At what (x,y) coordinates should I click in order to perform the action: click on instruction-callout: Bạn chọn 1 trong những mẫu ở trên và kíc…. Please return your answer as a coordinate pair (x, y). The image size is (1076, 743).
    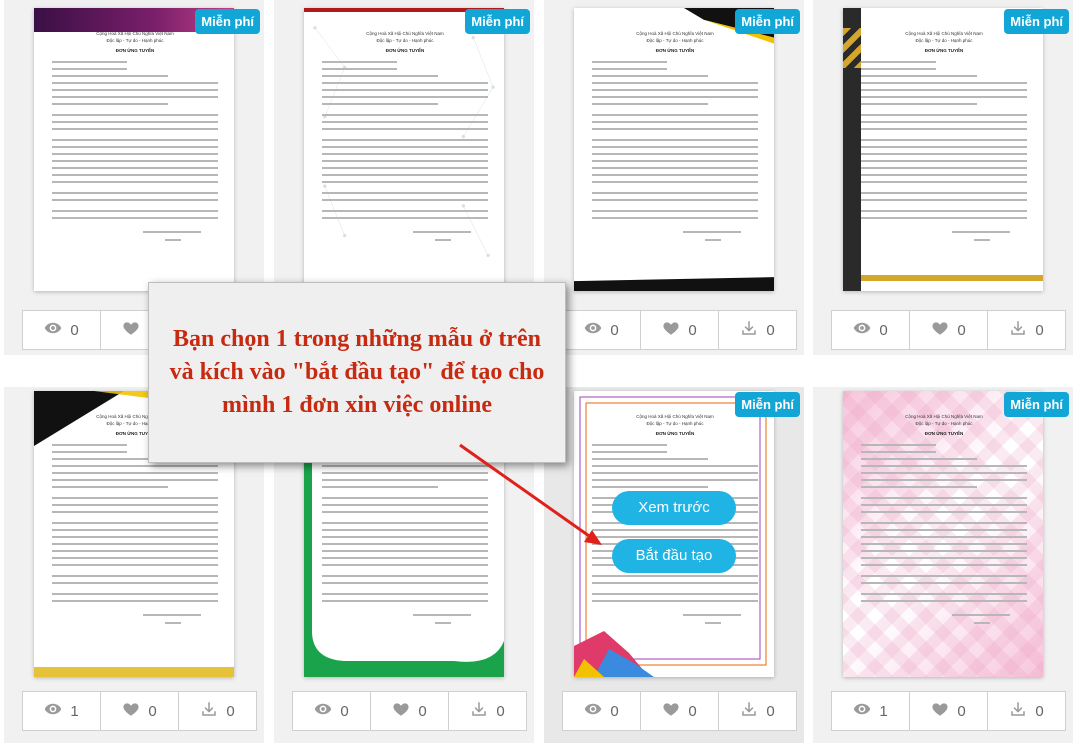
    Looking at the image, I should click on (357, 372).